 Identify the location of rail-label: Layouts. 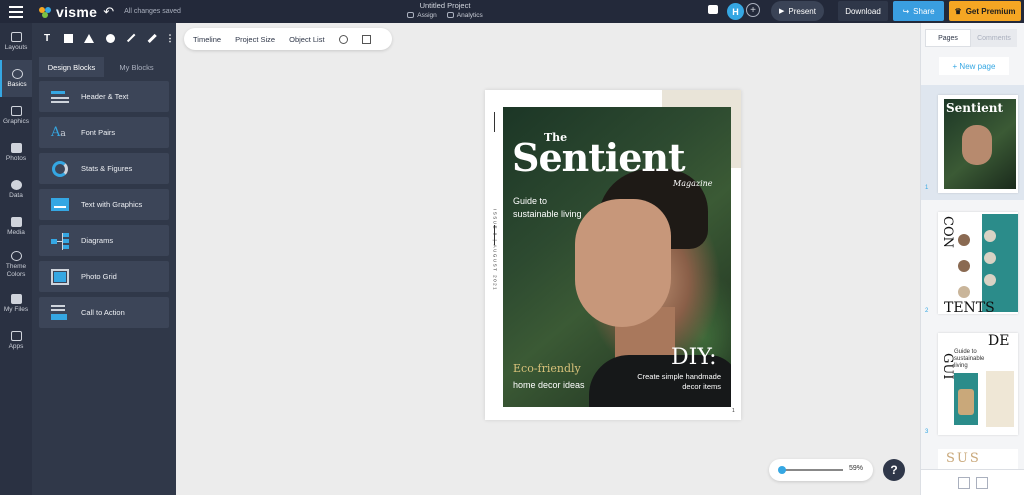
(16, 47).